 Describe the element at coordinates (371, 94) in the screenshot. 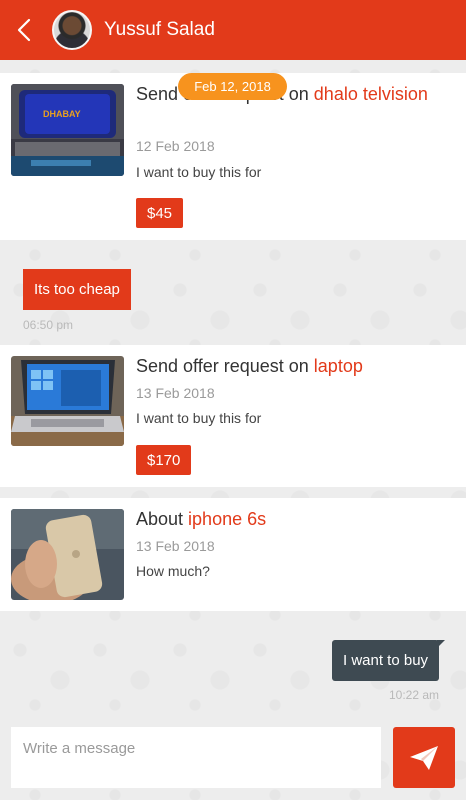

I see `product-link: dhalo telvision` at that location.